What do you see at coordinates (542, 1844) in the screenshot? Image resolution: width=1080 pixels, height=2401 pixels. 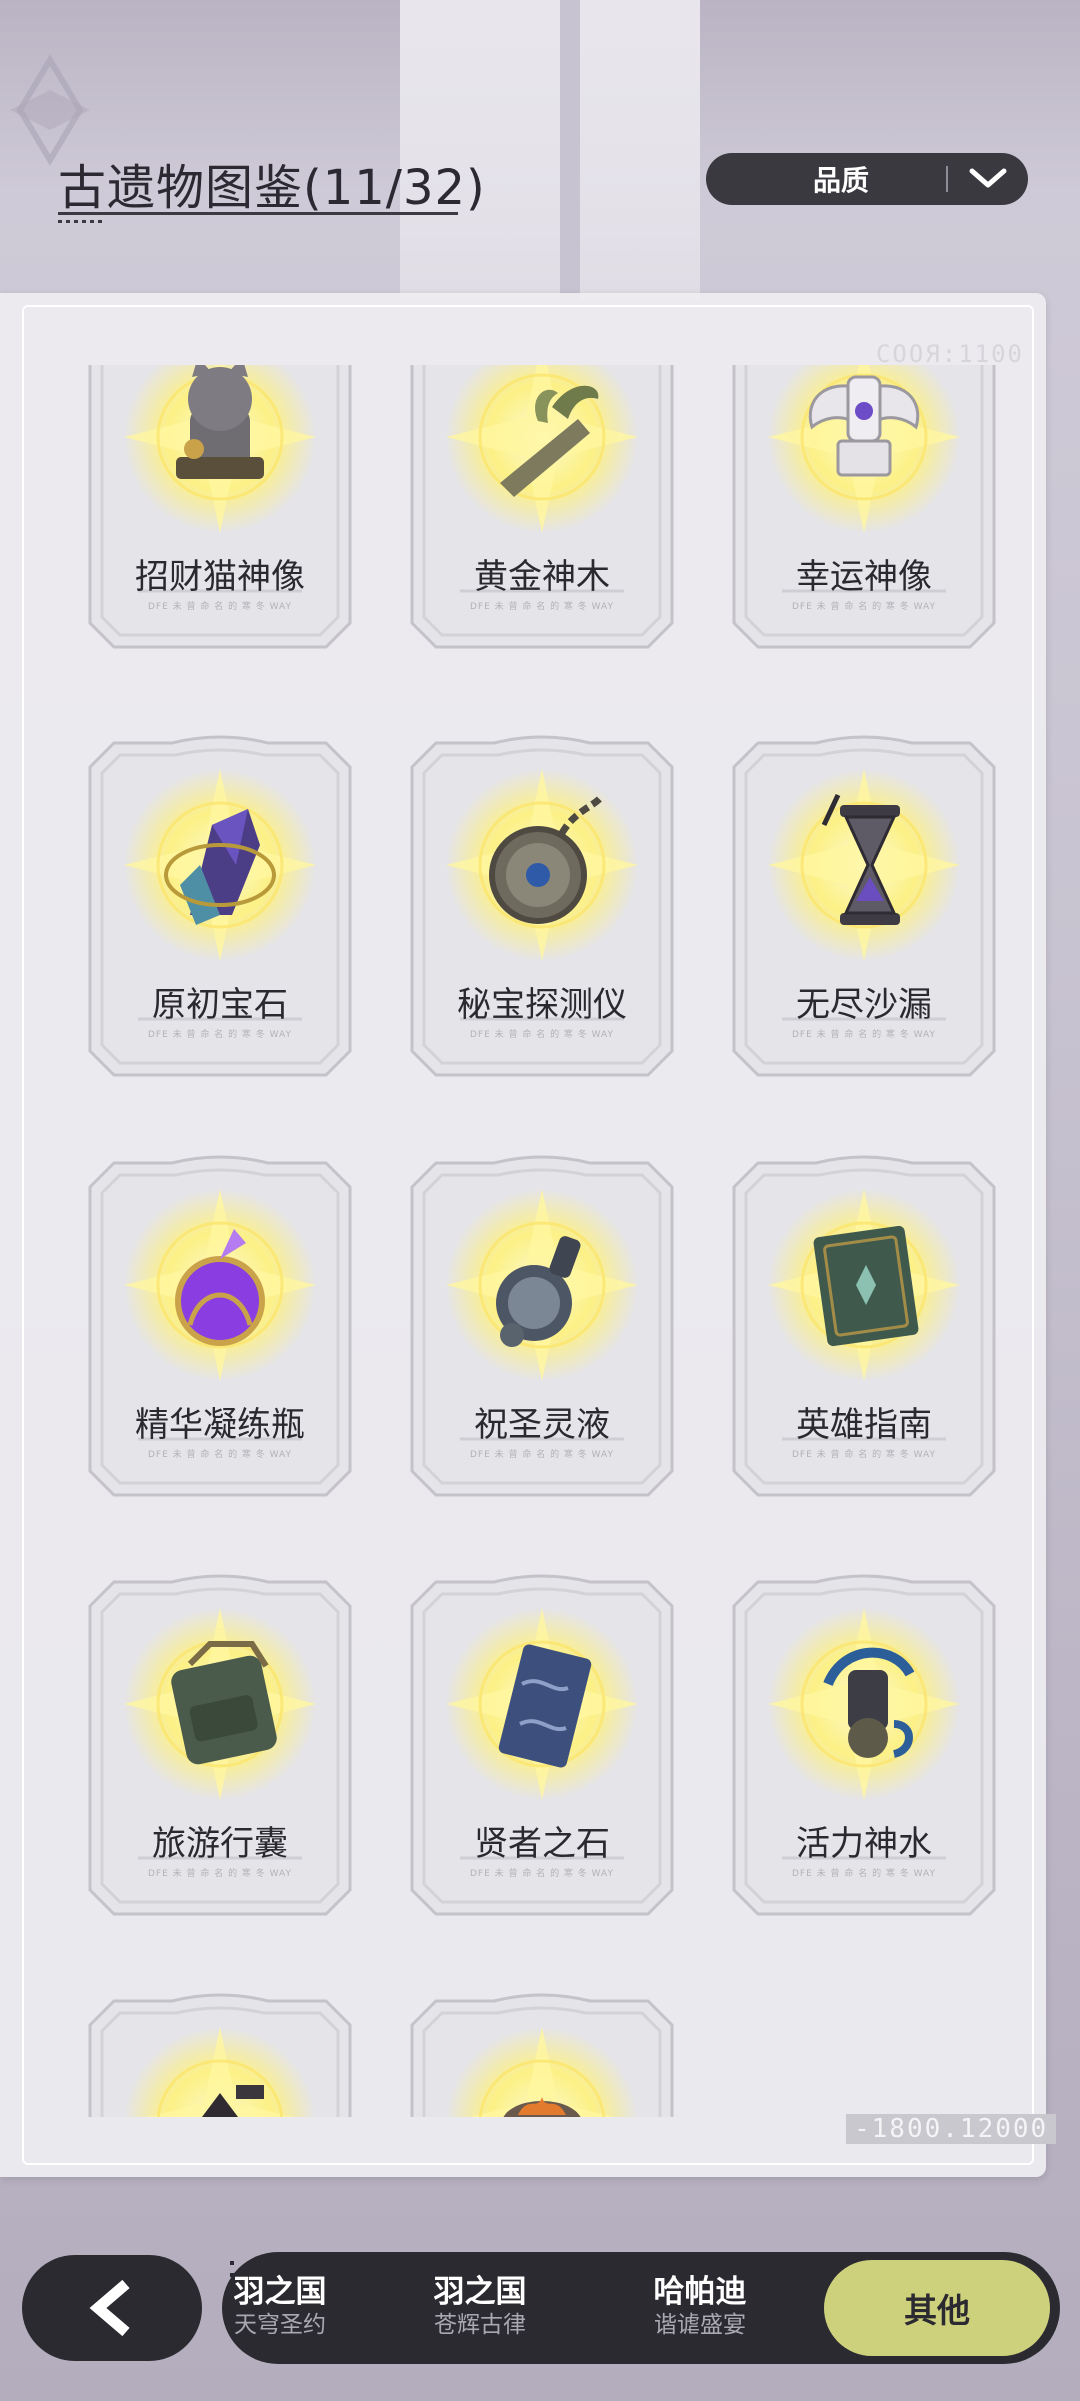 I see `relic-name: 贤者之石` at bounding box center [542, 1844].